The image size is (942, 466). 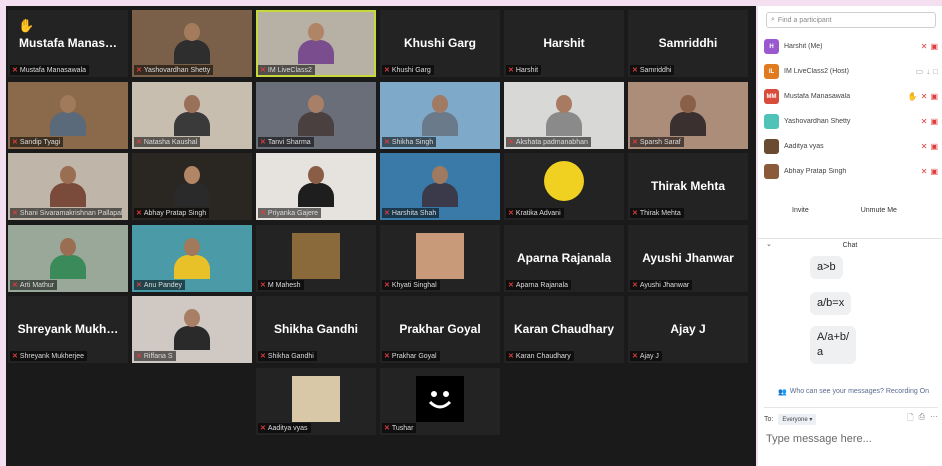 What do you see at coordinates (316, 186) in the screenshot?
I see `video-tile: ✕ Priyanka Gajere` at bounding box center [316, 186].